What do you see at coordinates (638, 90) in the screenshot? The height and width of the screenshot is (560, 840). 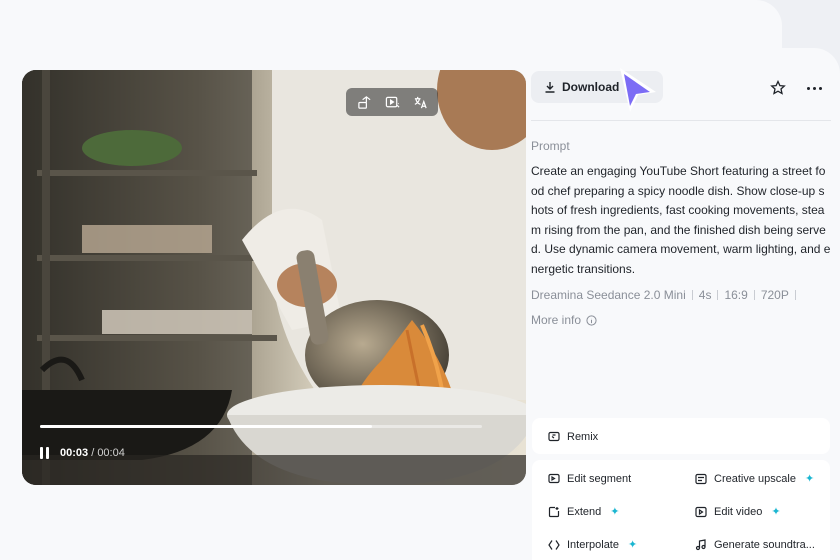 I see `pointer-cursor-icon` at bounding box center [638, 90].